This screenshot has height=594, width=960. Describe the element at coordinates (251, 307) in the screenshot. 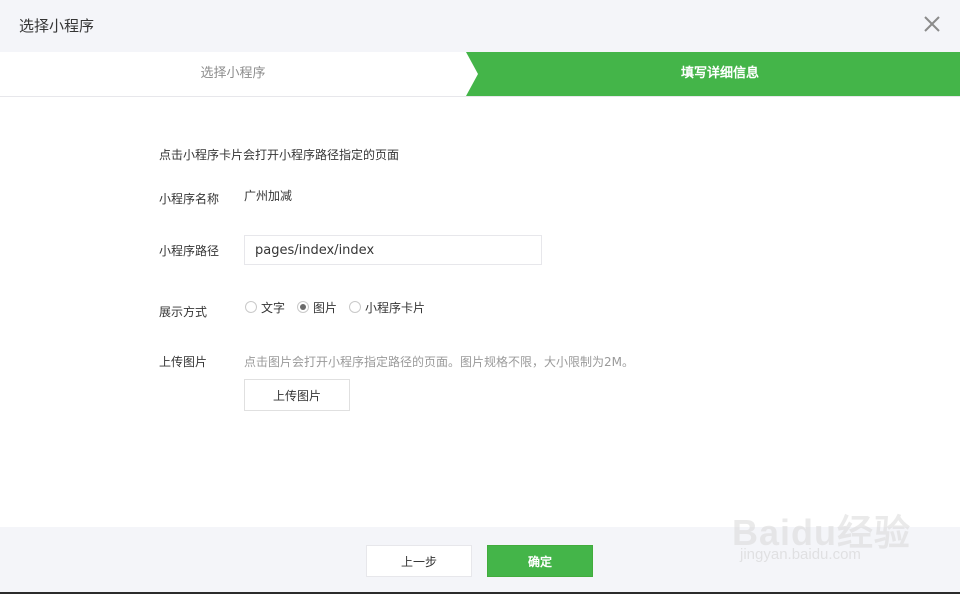

I see `radio-circle-text` at that location.